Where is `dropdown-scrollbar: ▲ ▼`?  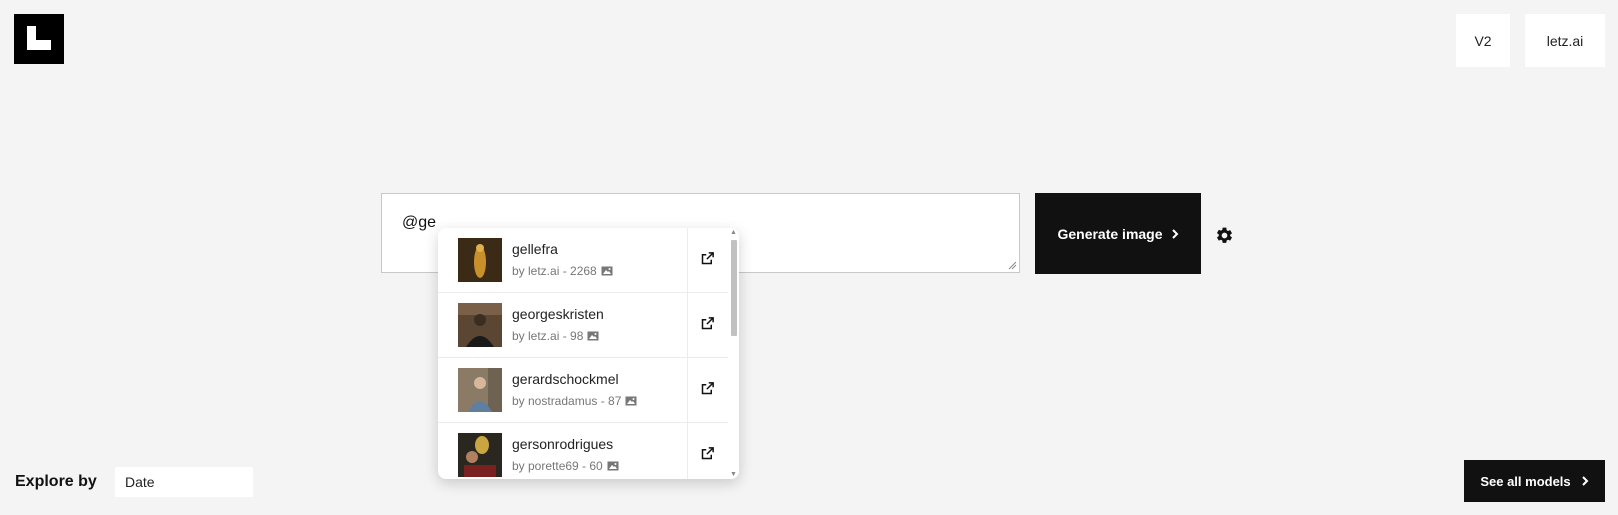 dropdown-scrollbar: ▲ ▼ is located at coordinates (733, 353).